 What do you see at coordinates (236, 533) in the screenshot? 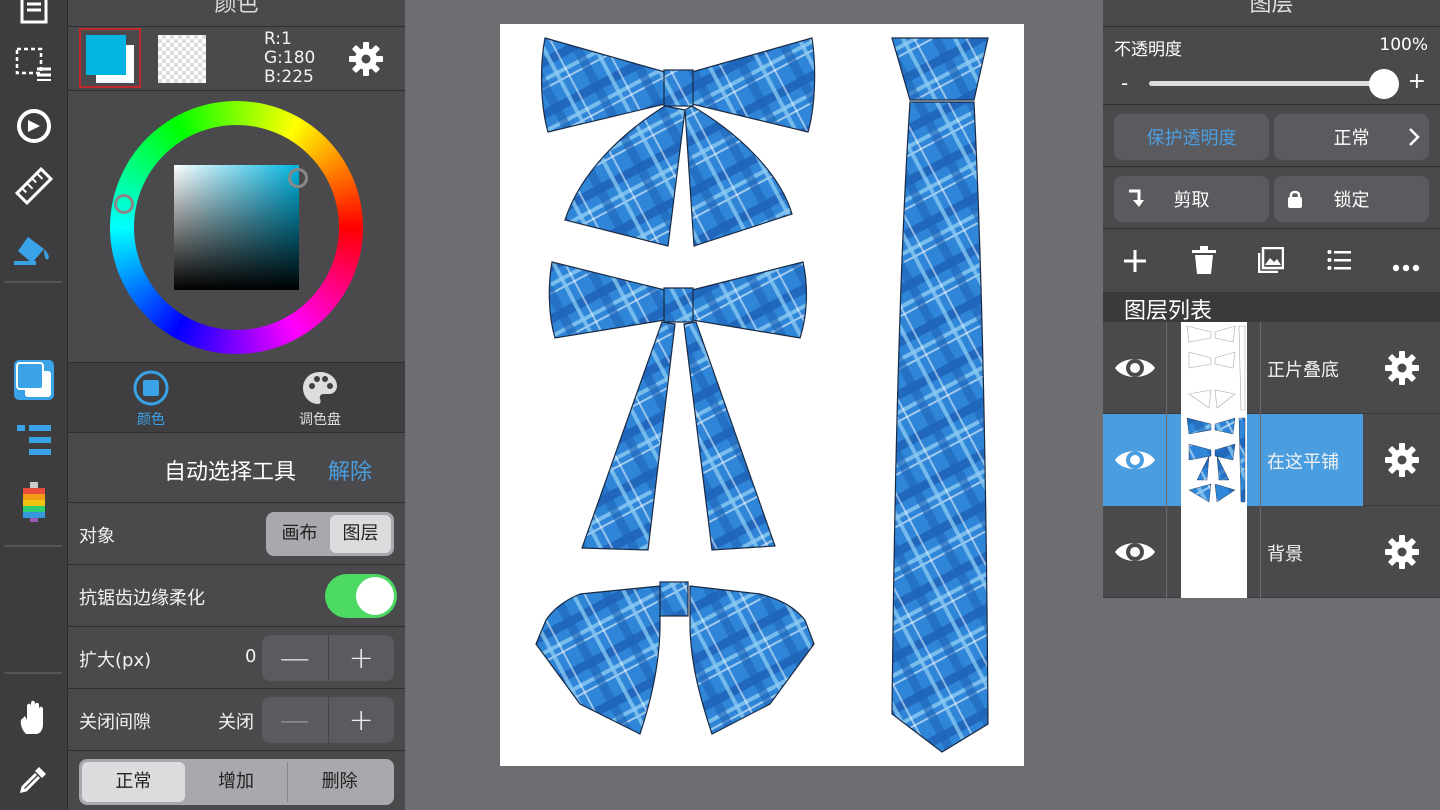
I see `target-row: 对象 画布 图层` at bounding box center [236, 533].